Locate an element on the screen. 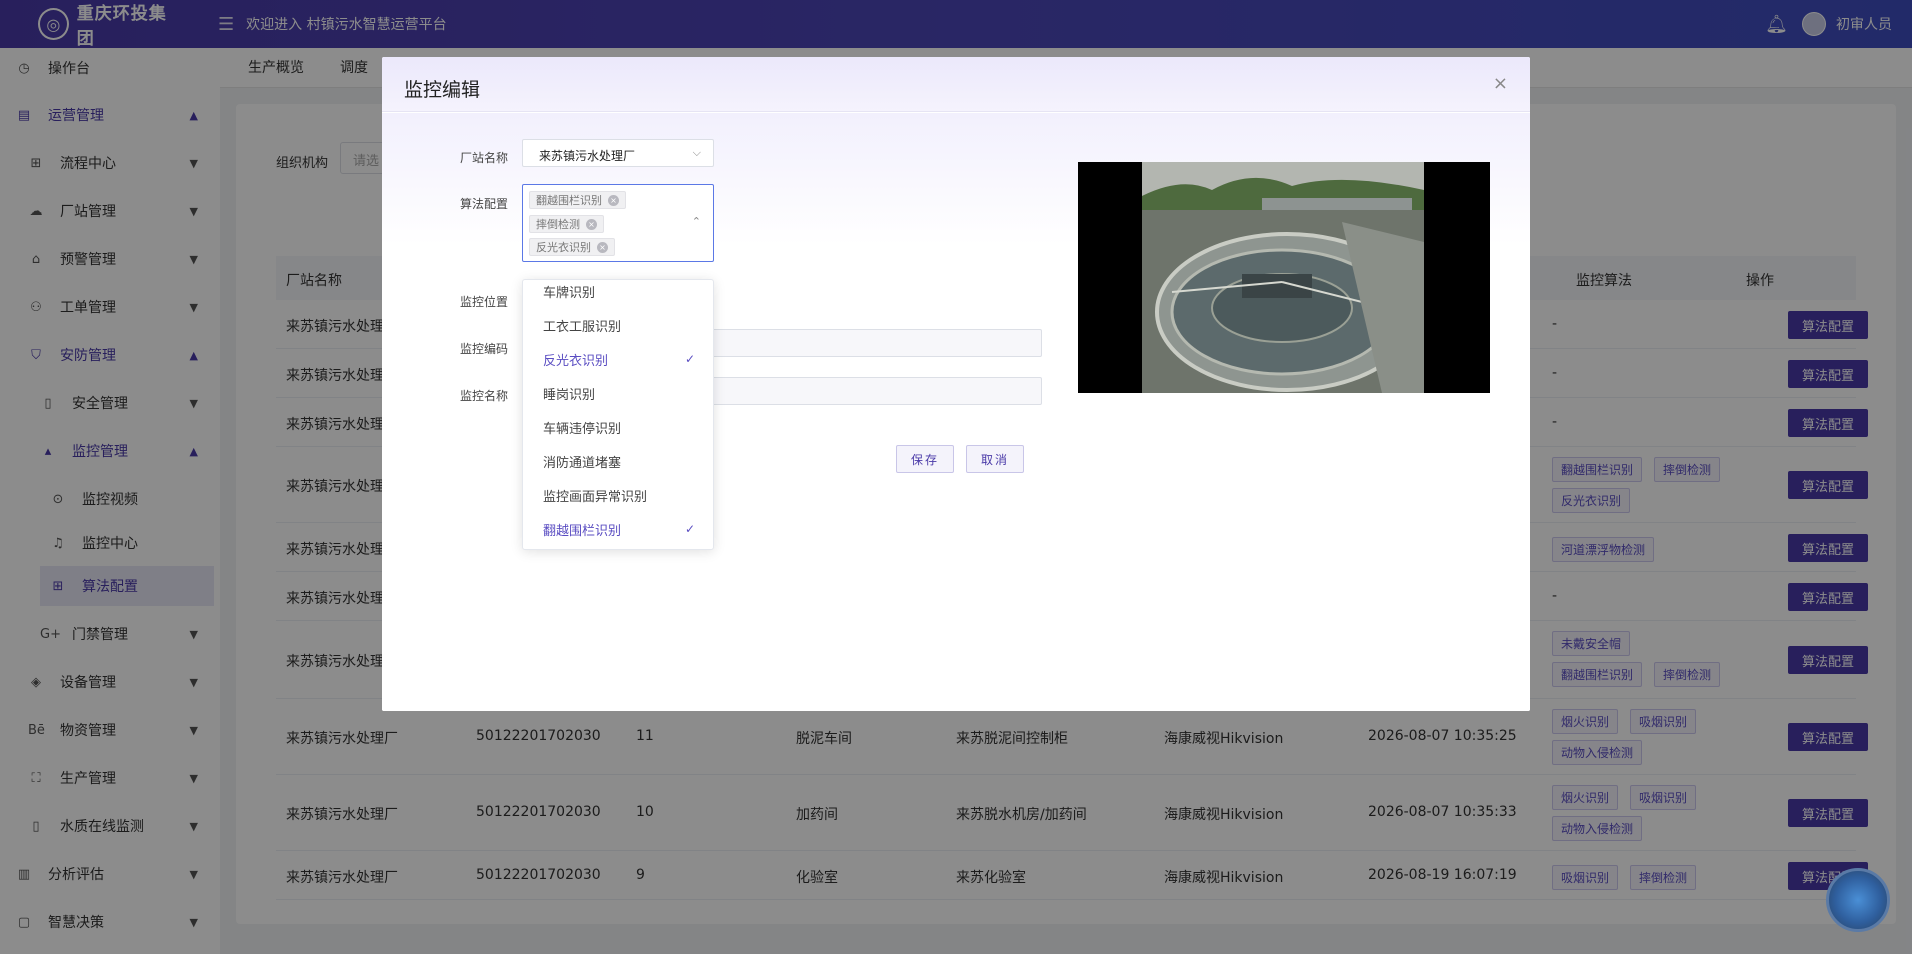 The width and height of the screenshot is (1912, 954). dropdown-option: 消防通道堵塞 is located at coordinates (618, 461).